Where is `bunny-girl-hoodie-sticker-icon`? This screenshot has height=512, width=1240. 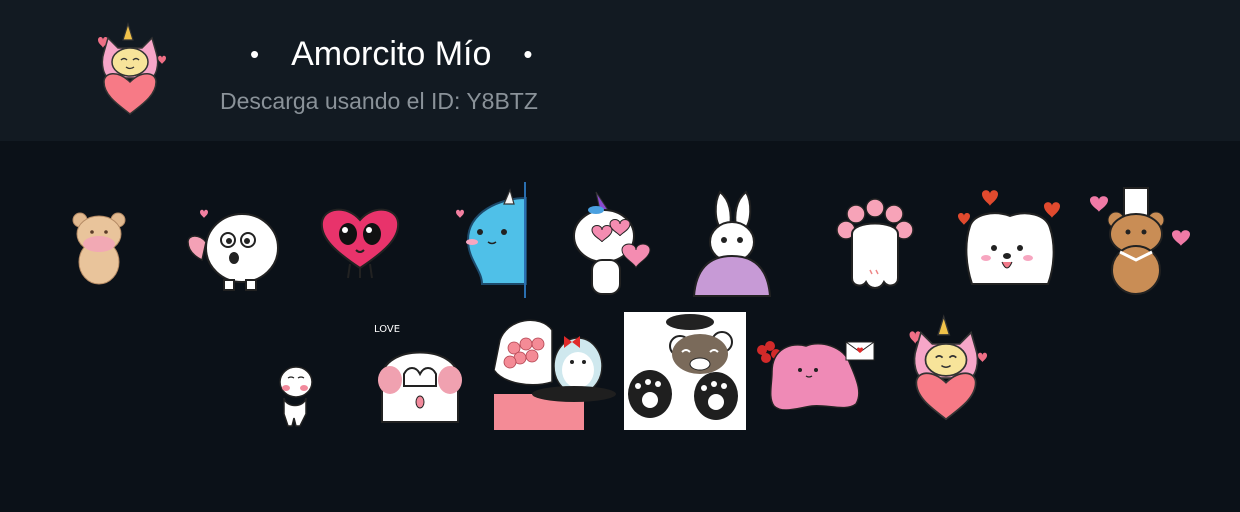
bunny-girl-hoodie-sticker-icon is located at coordinates (732, 244).